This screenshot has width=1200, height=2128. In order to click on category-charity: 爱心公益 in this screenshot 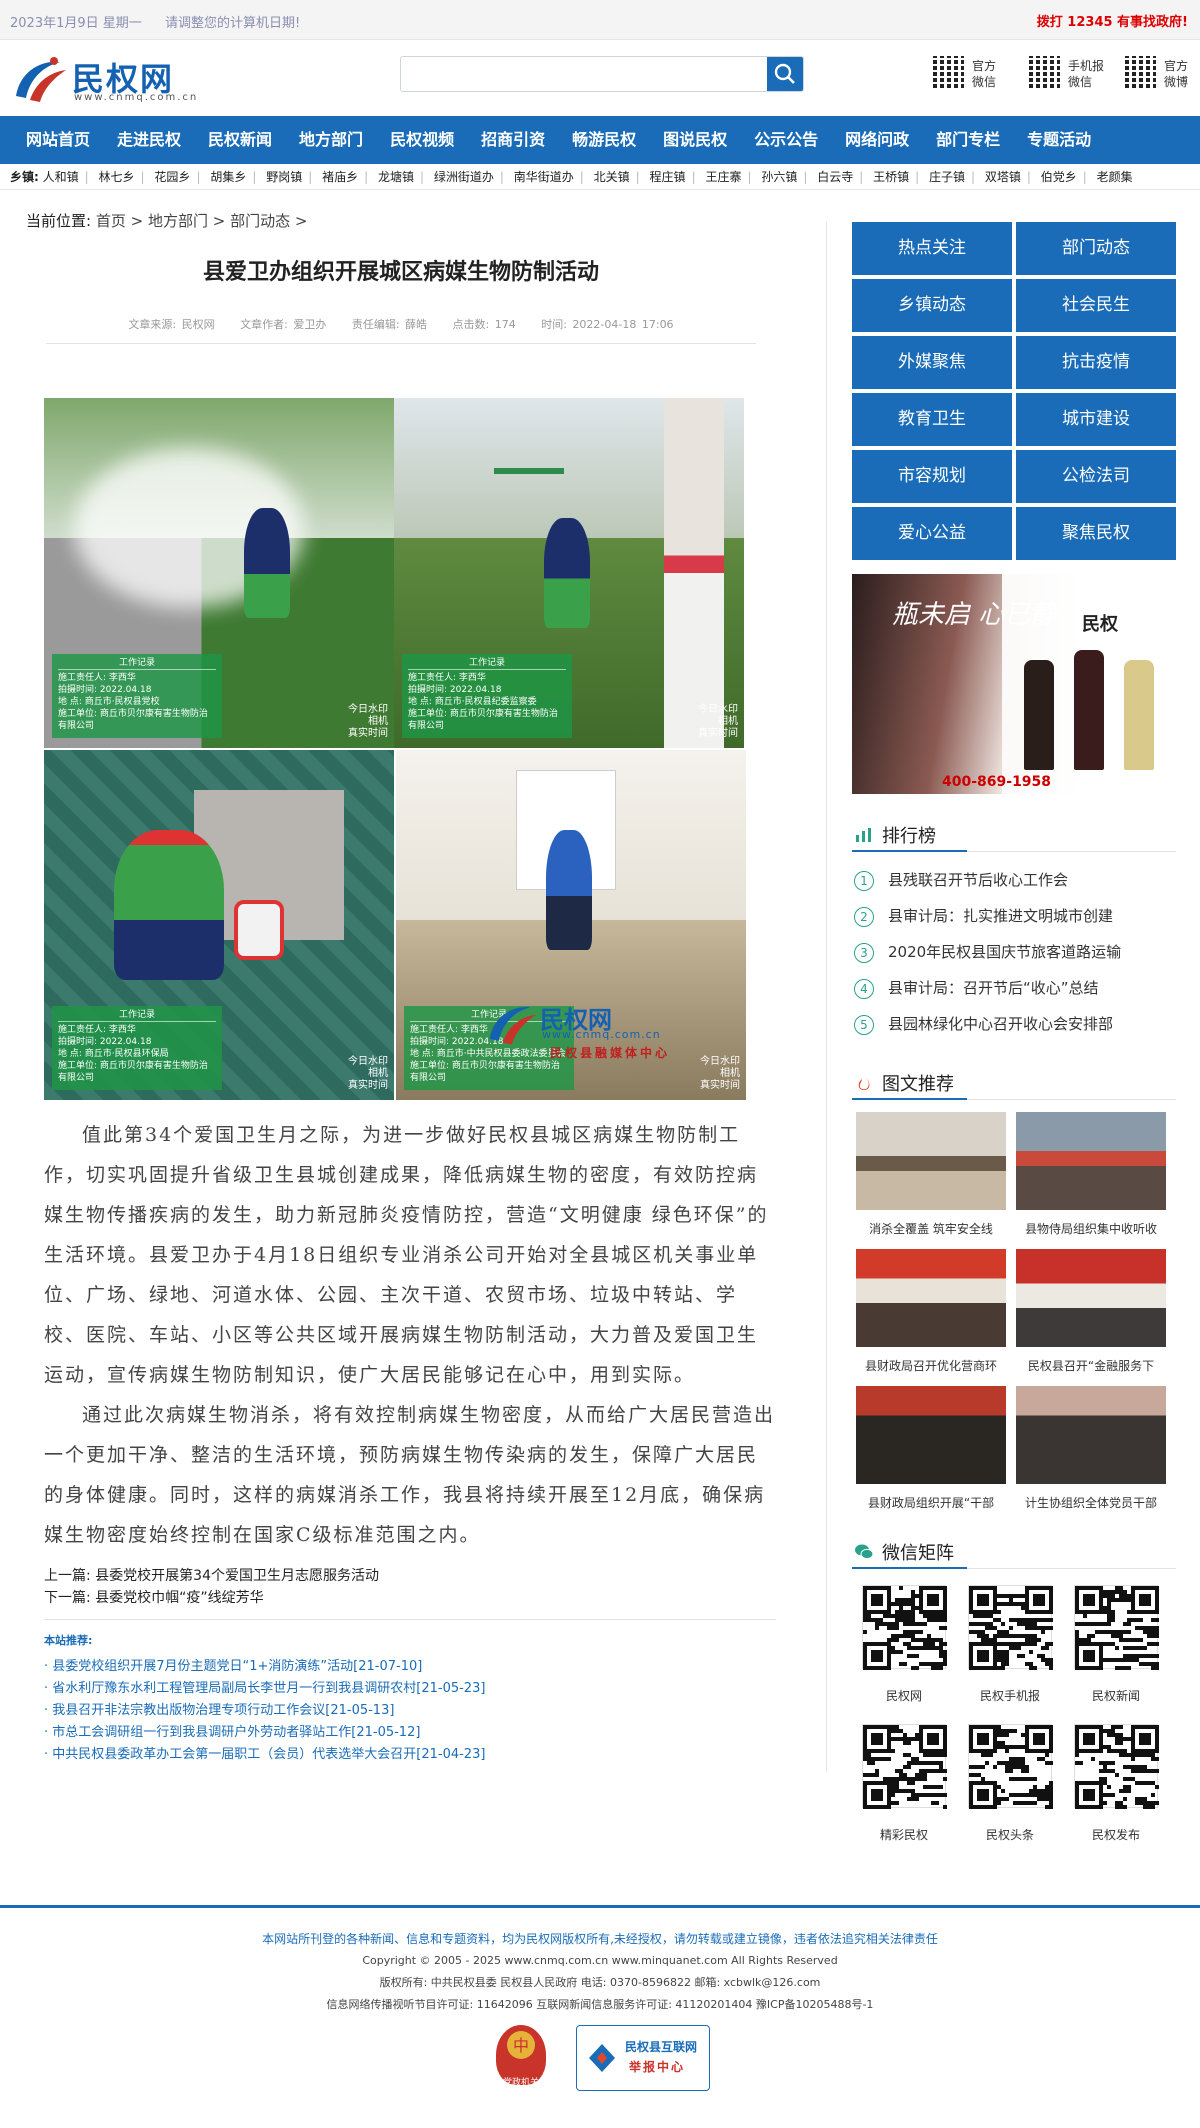, I will do `click(932, 533)`.